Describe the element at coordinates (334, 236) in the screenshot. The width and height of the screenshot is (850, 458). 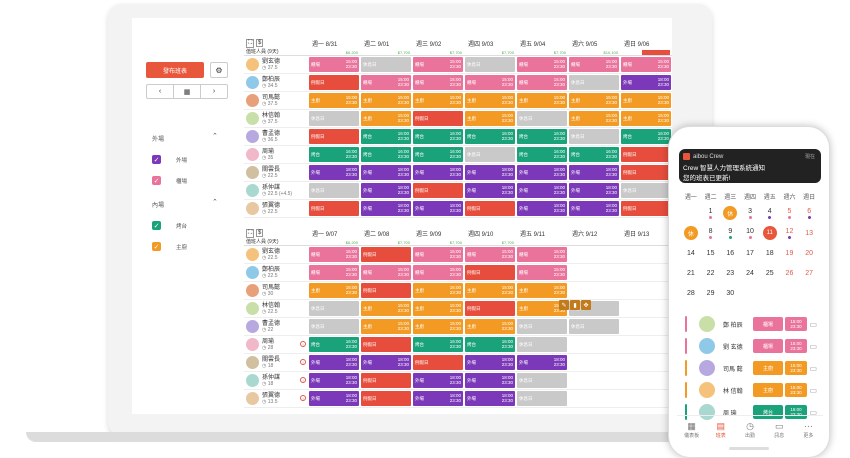
I see `day-header: 週一 9/07 $6,200` at that location.